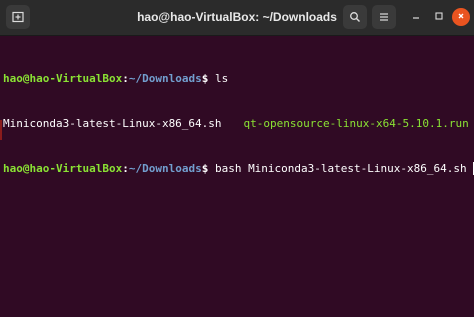  What do you see at coordinates (112, 123) in the screenshot?
I see `file-name: Miniconda3-latest-Linux-x86_64.sh` at bounding box center [112, 123].